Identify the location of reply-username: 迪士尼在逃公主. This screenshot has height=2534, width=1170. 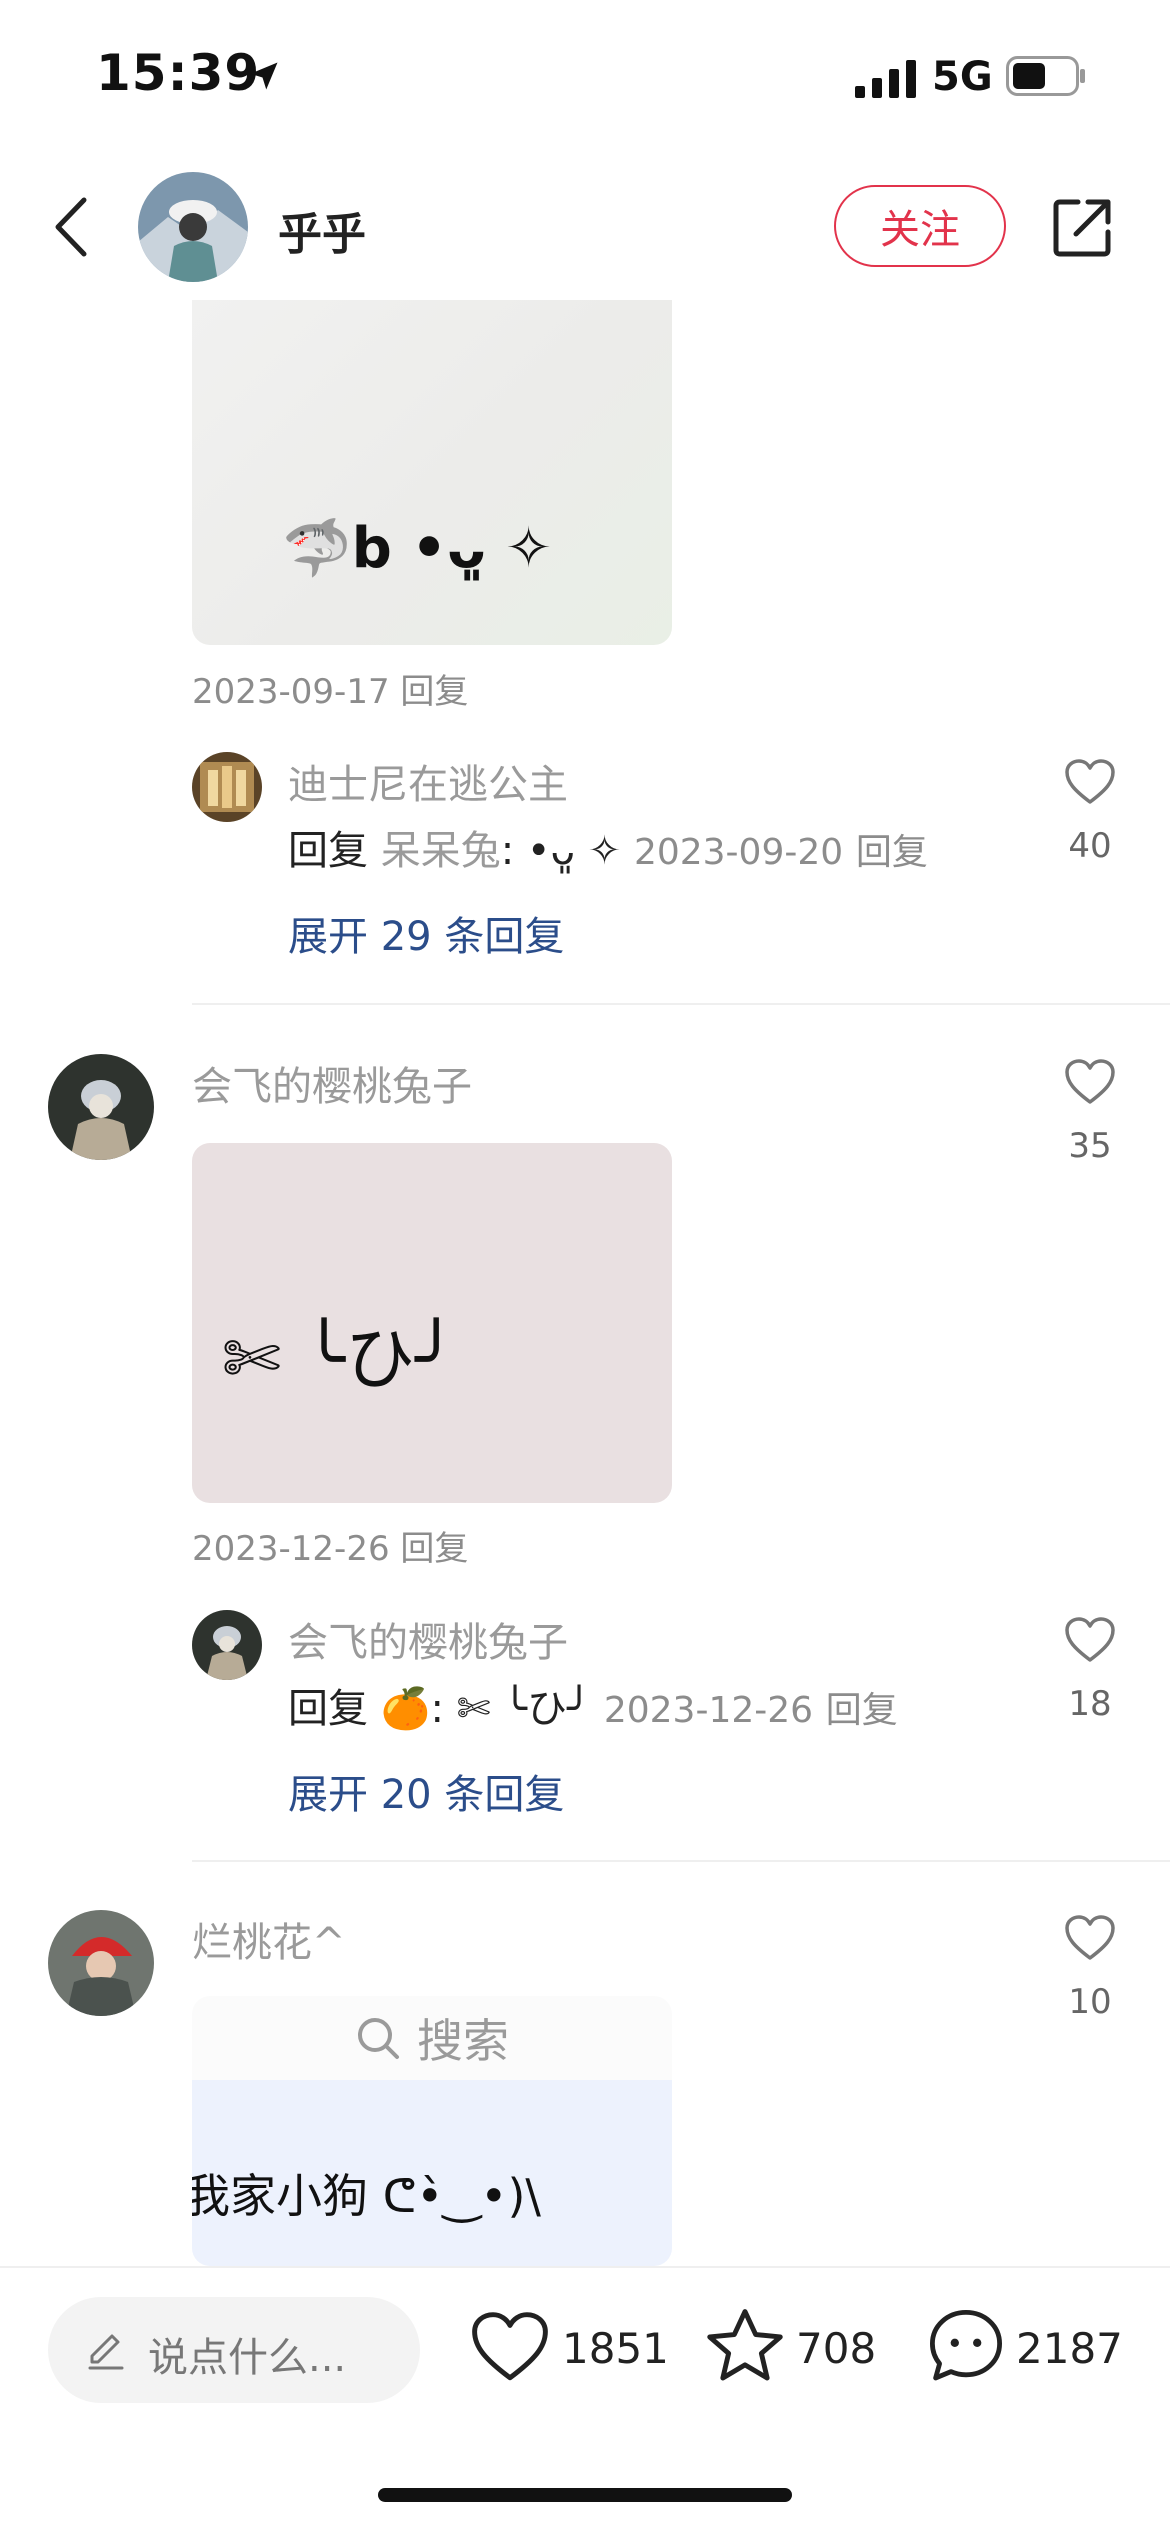
(428, 781).